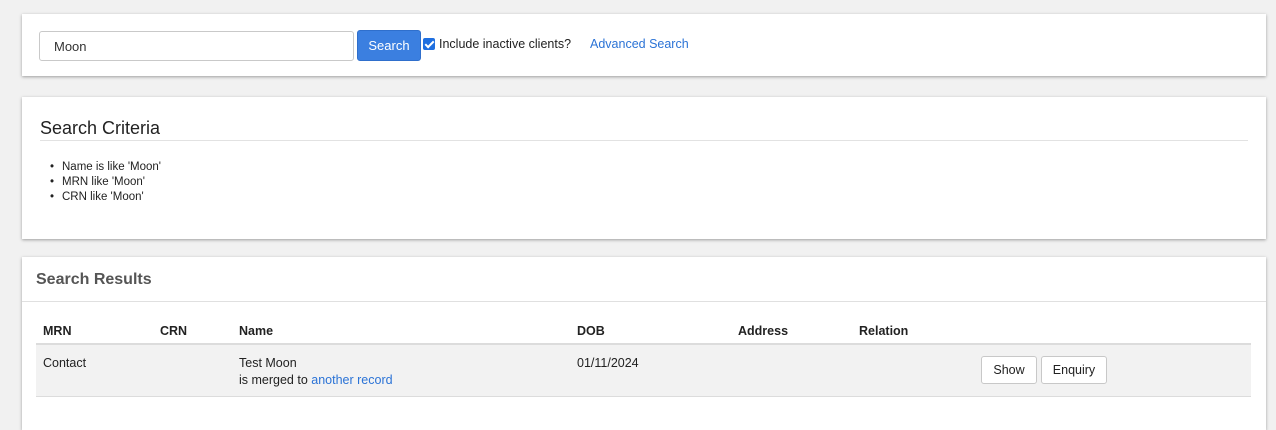 Image resolution: width=1276 pixels, height=430 pixels. What do you see at coordinates (763, 331) in the screenshot?
I see `column-header-address: Address` at bounding box center [763, 331].